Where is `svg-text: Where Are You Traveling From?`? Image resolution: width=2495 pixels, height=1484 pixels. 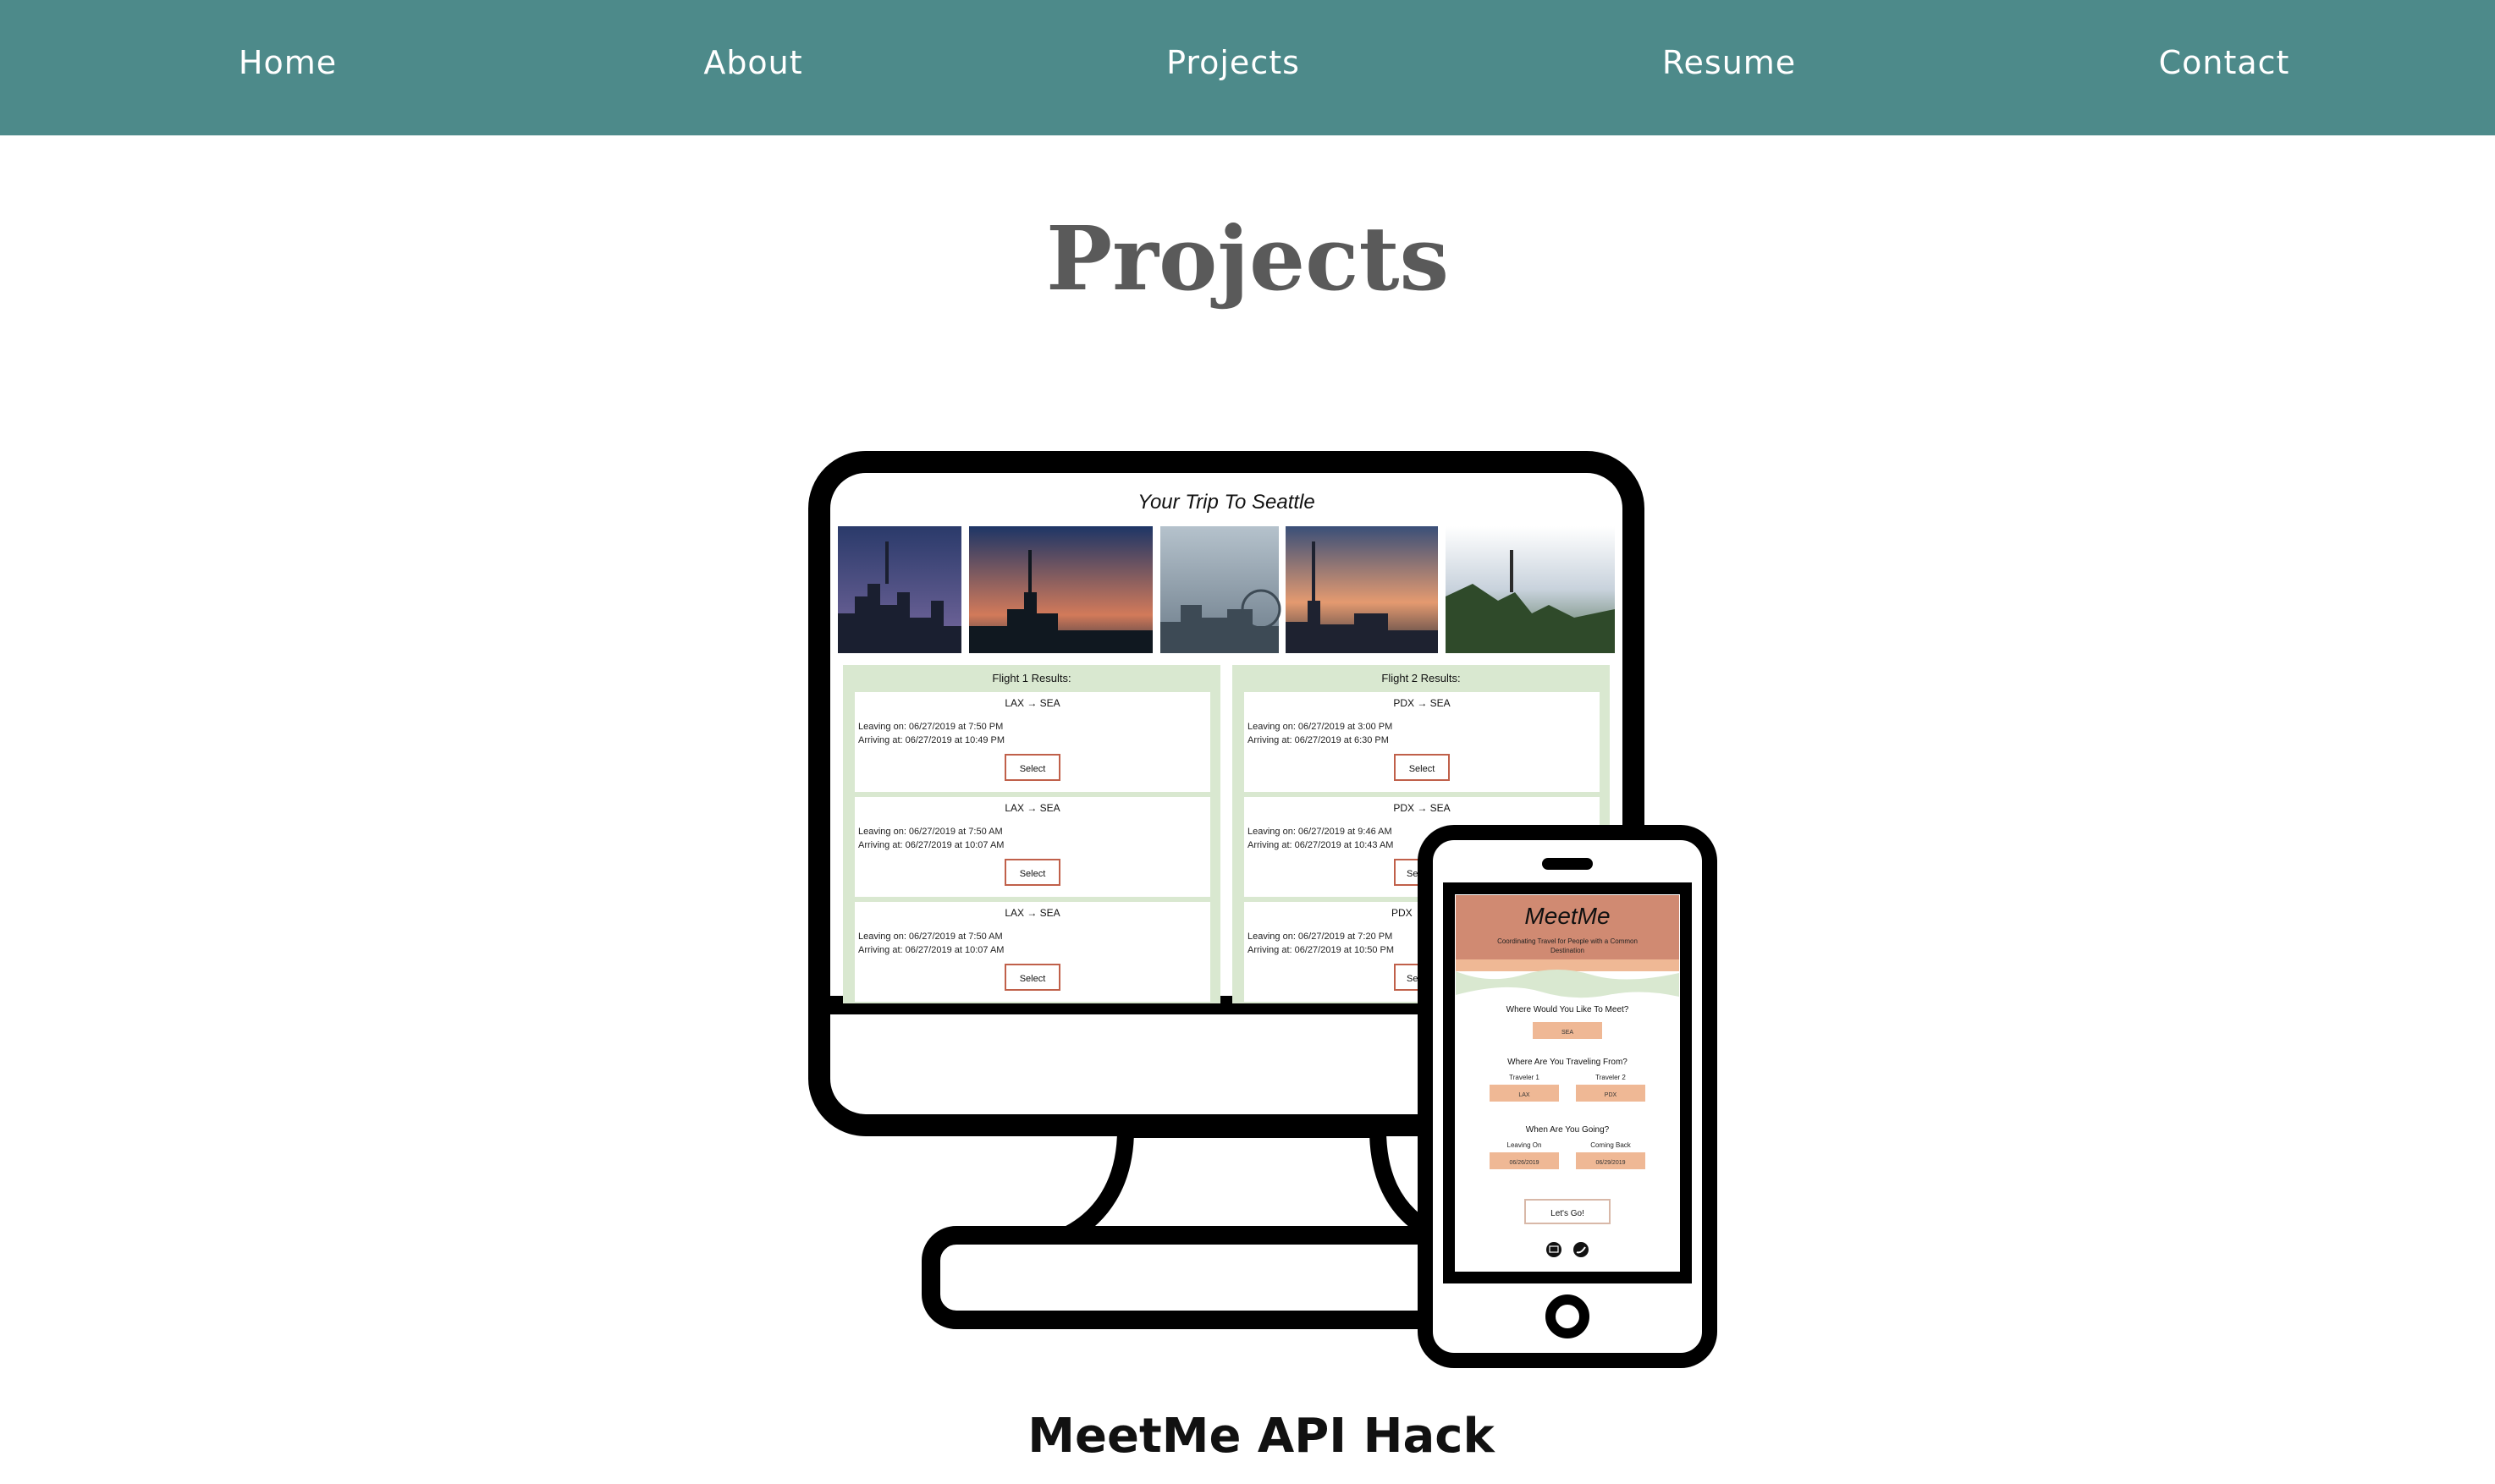
svg-text: Where Are You Traveling From? is located at coordinates (1567, 1062).